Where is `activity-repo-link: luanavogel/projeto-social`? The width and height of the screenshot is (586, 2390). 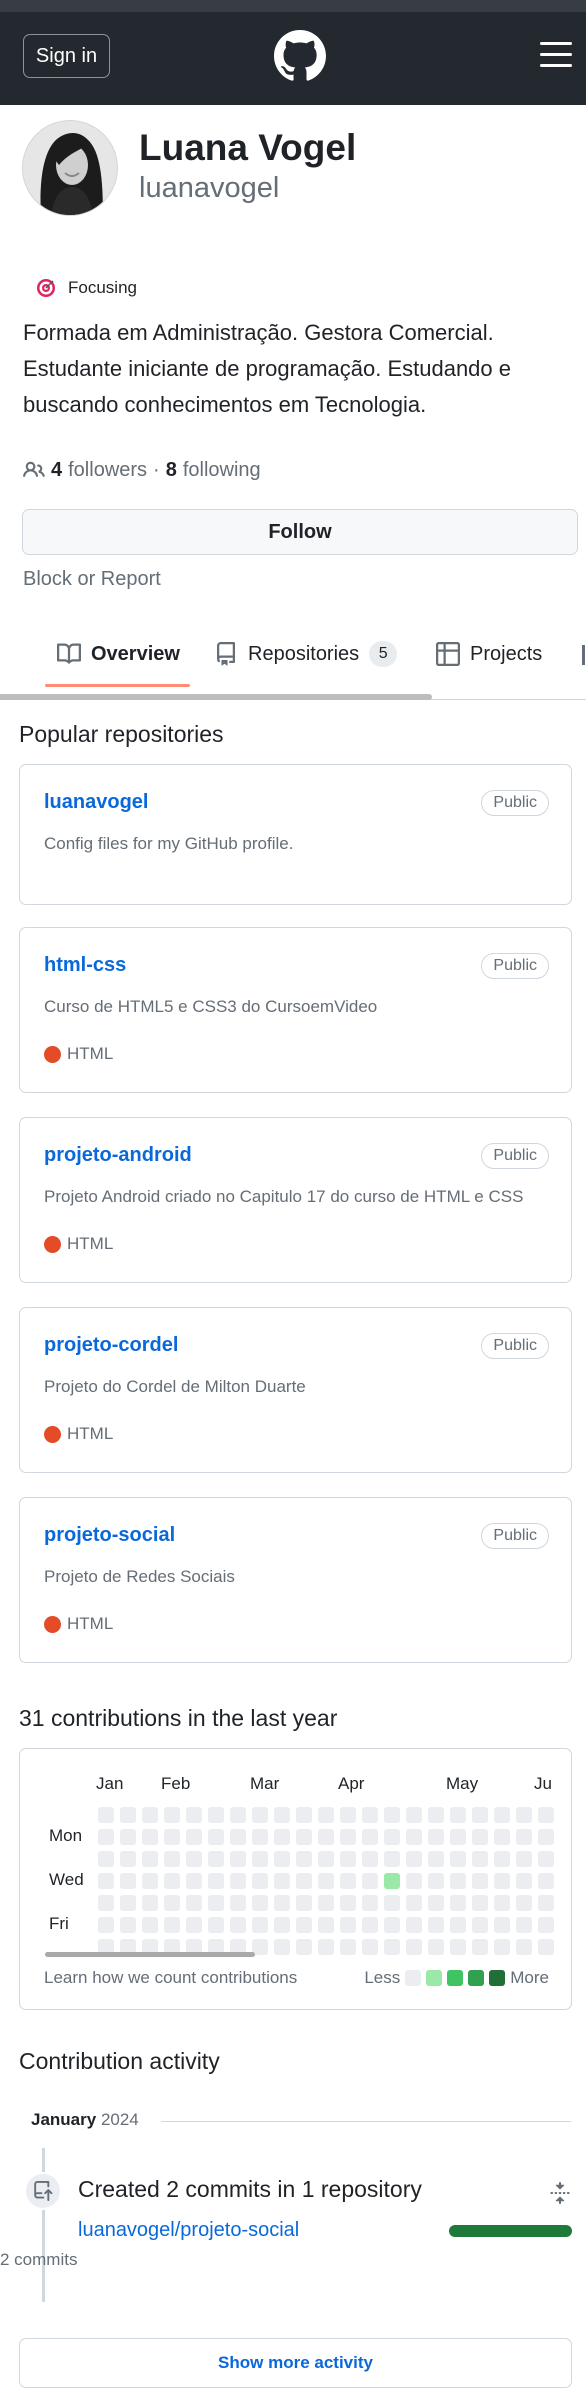
activity-repo-link: luanavogel/projeto-social is located at coordinates (188, 2230).